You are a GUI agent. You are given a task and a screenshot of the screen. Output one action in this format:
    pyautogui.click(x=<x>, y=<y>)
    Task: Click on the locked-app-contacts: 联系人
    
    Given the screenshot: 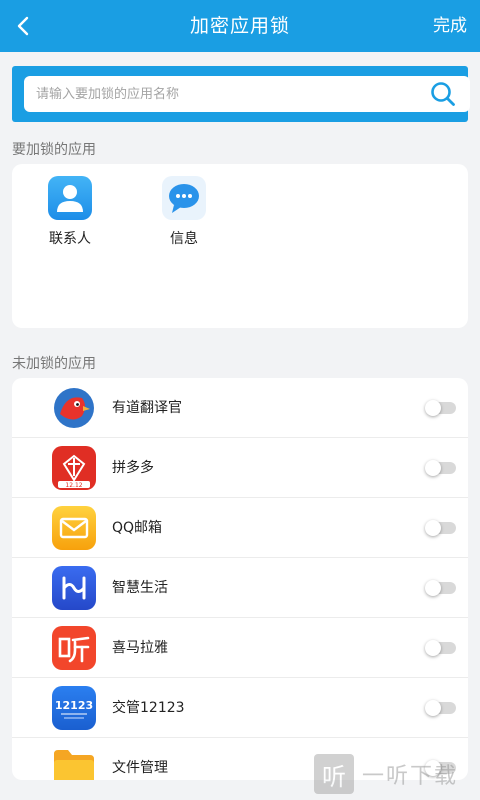 What is the action you would take?
    pyautogui.click(x=70, y=212)
    